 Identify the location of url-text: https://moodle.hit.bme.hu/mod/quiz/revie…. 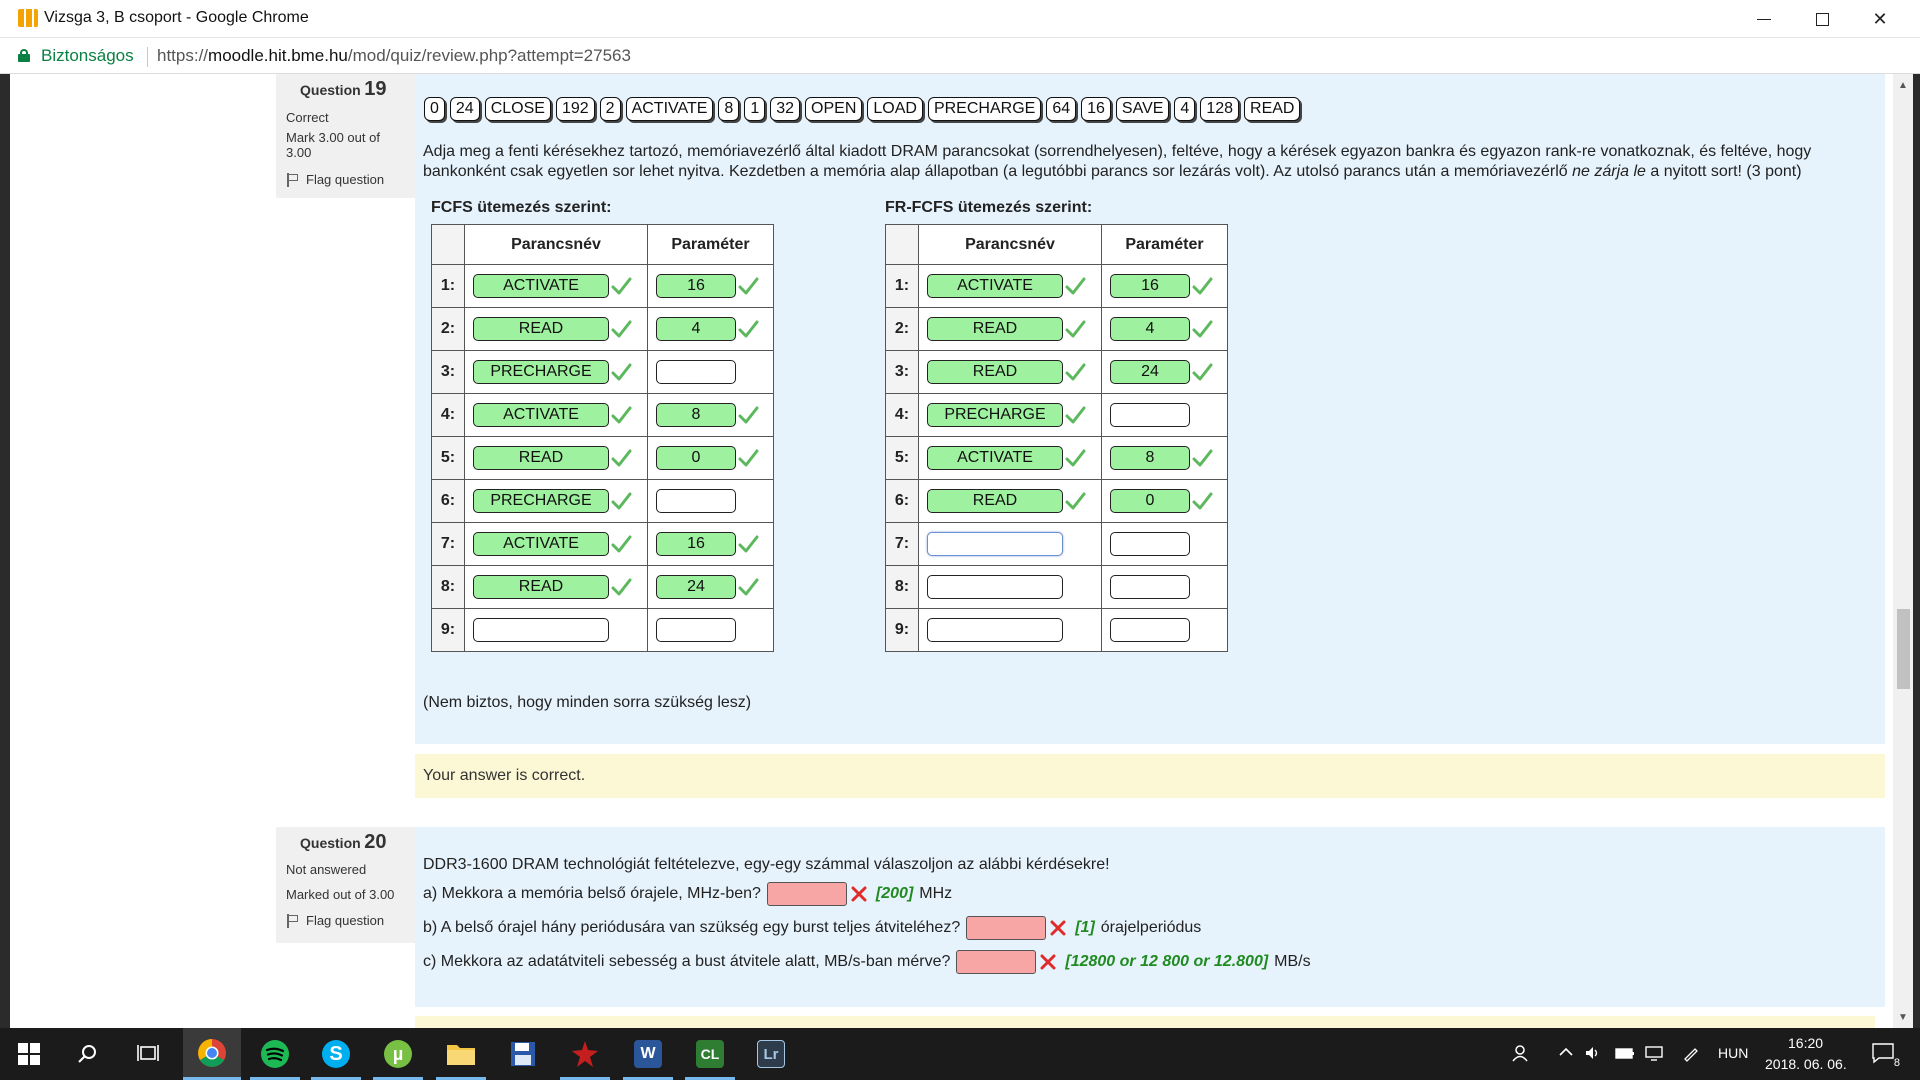
(394, 56).